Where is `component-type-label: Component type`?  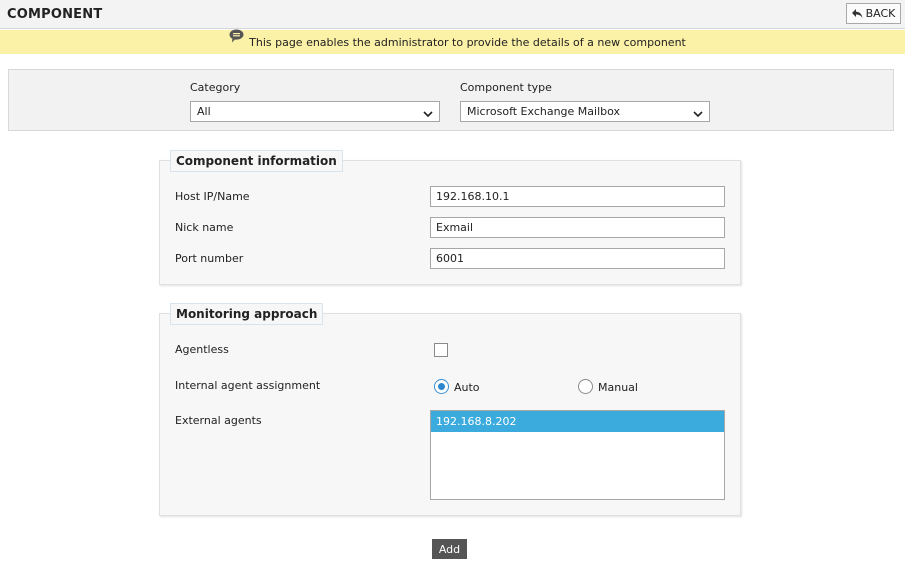
component-type-label: Component type is located at coordinates (506, 87).